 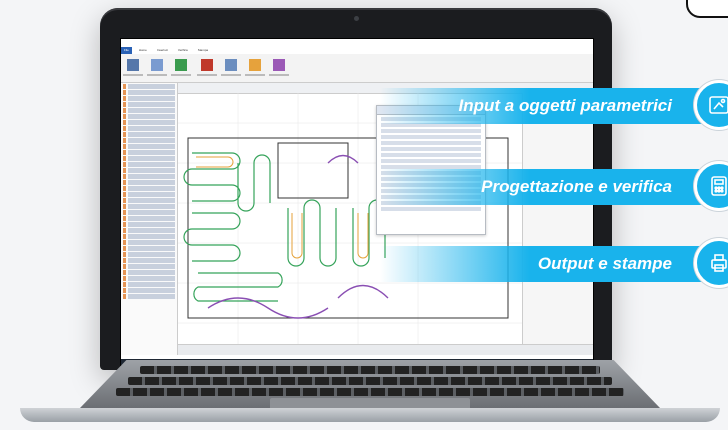 I want to click on tab-stampa: Stampa, so click(x=203, y=50).